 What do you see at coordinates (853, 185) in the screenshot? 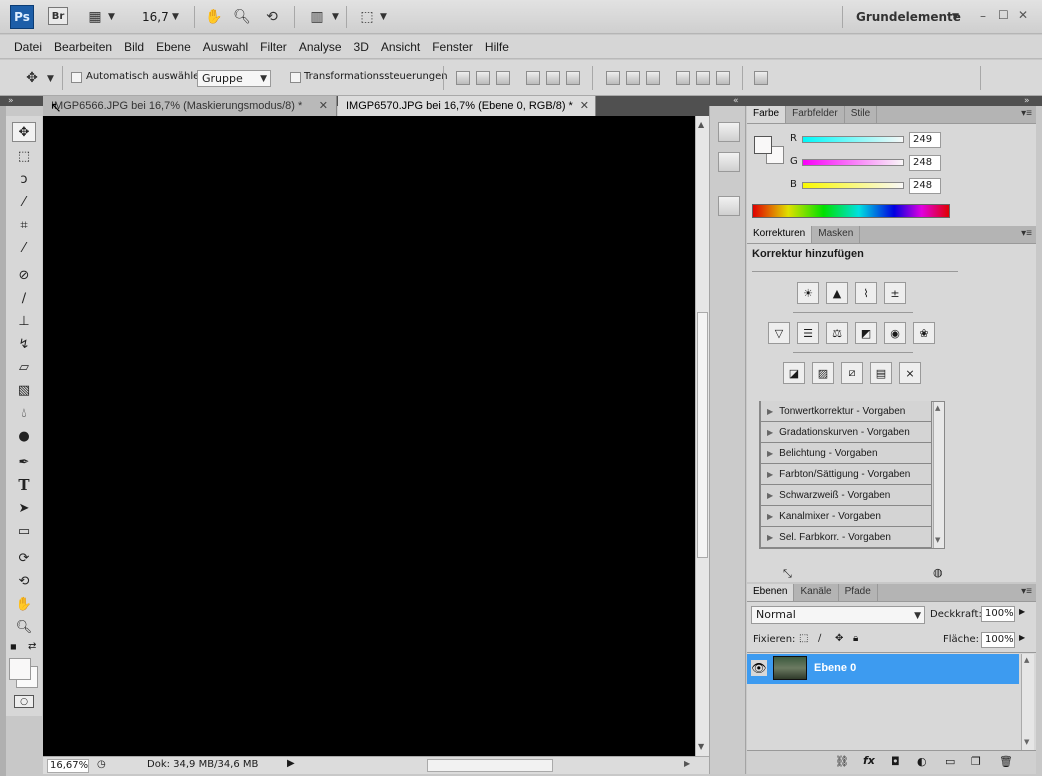
I see `channel-b-slider` at bounding box center [853, 185].